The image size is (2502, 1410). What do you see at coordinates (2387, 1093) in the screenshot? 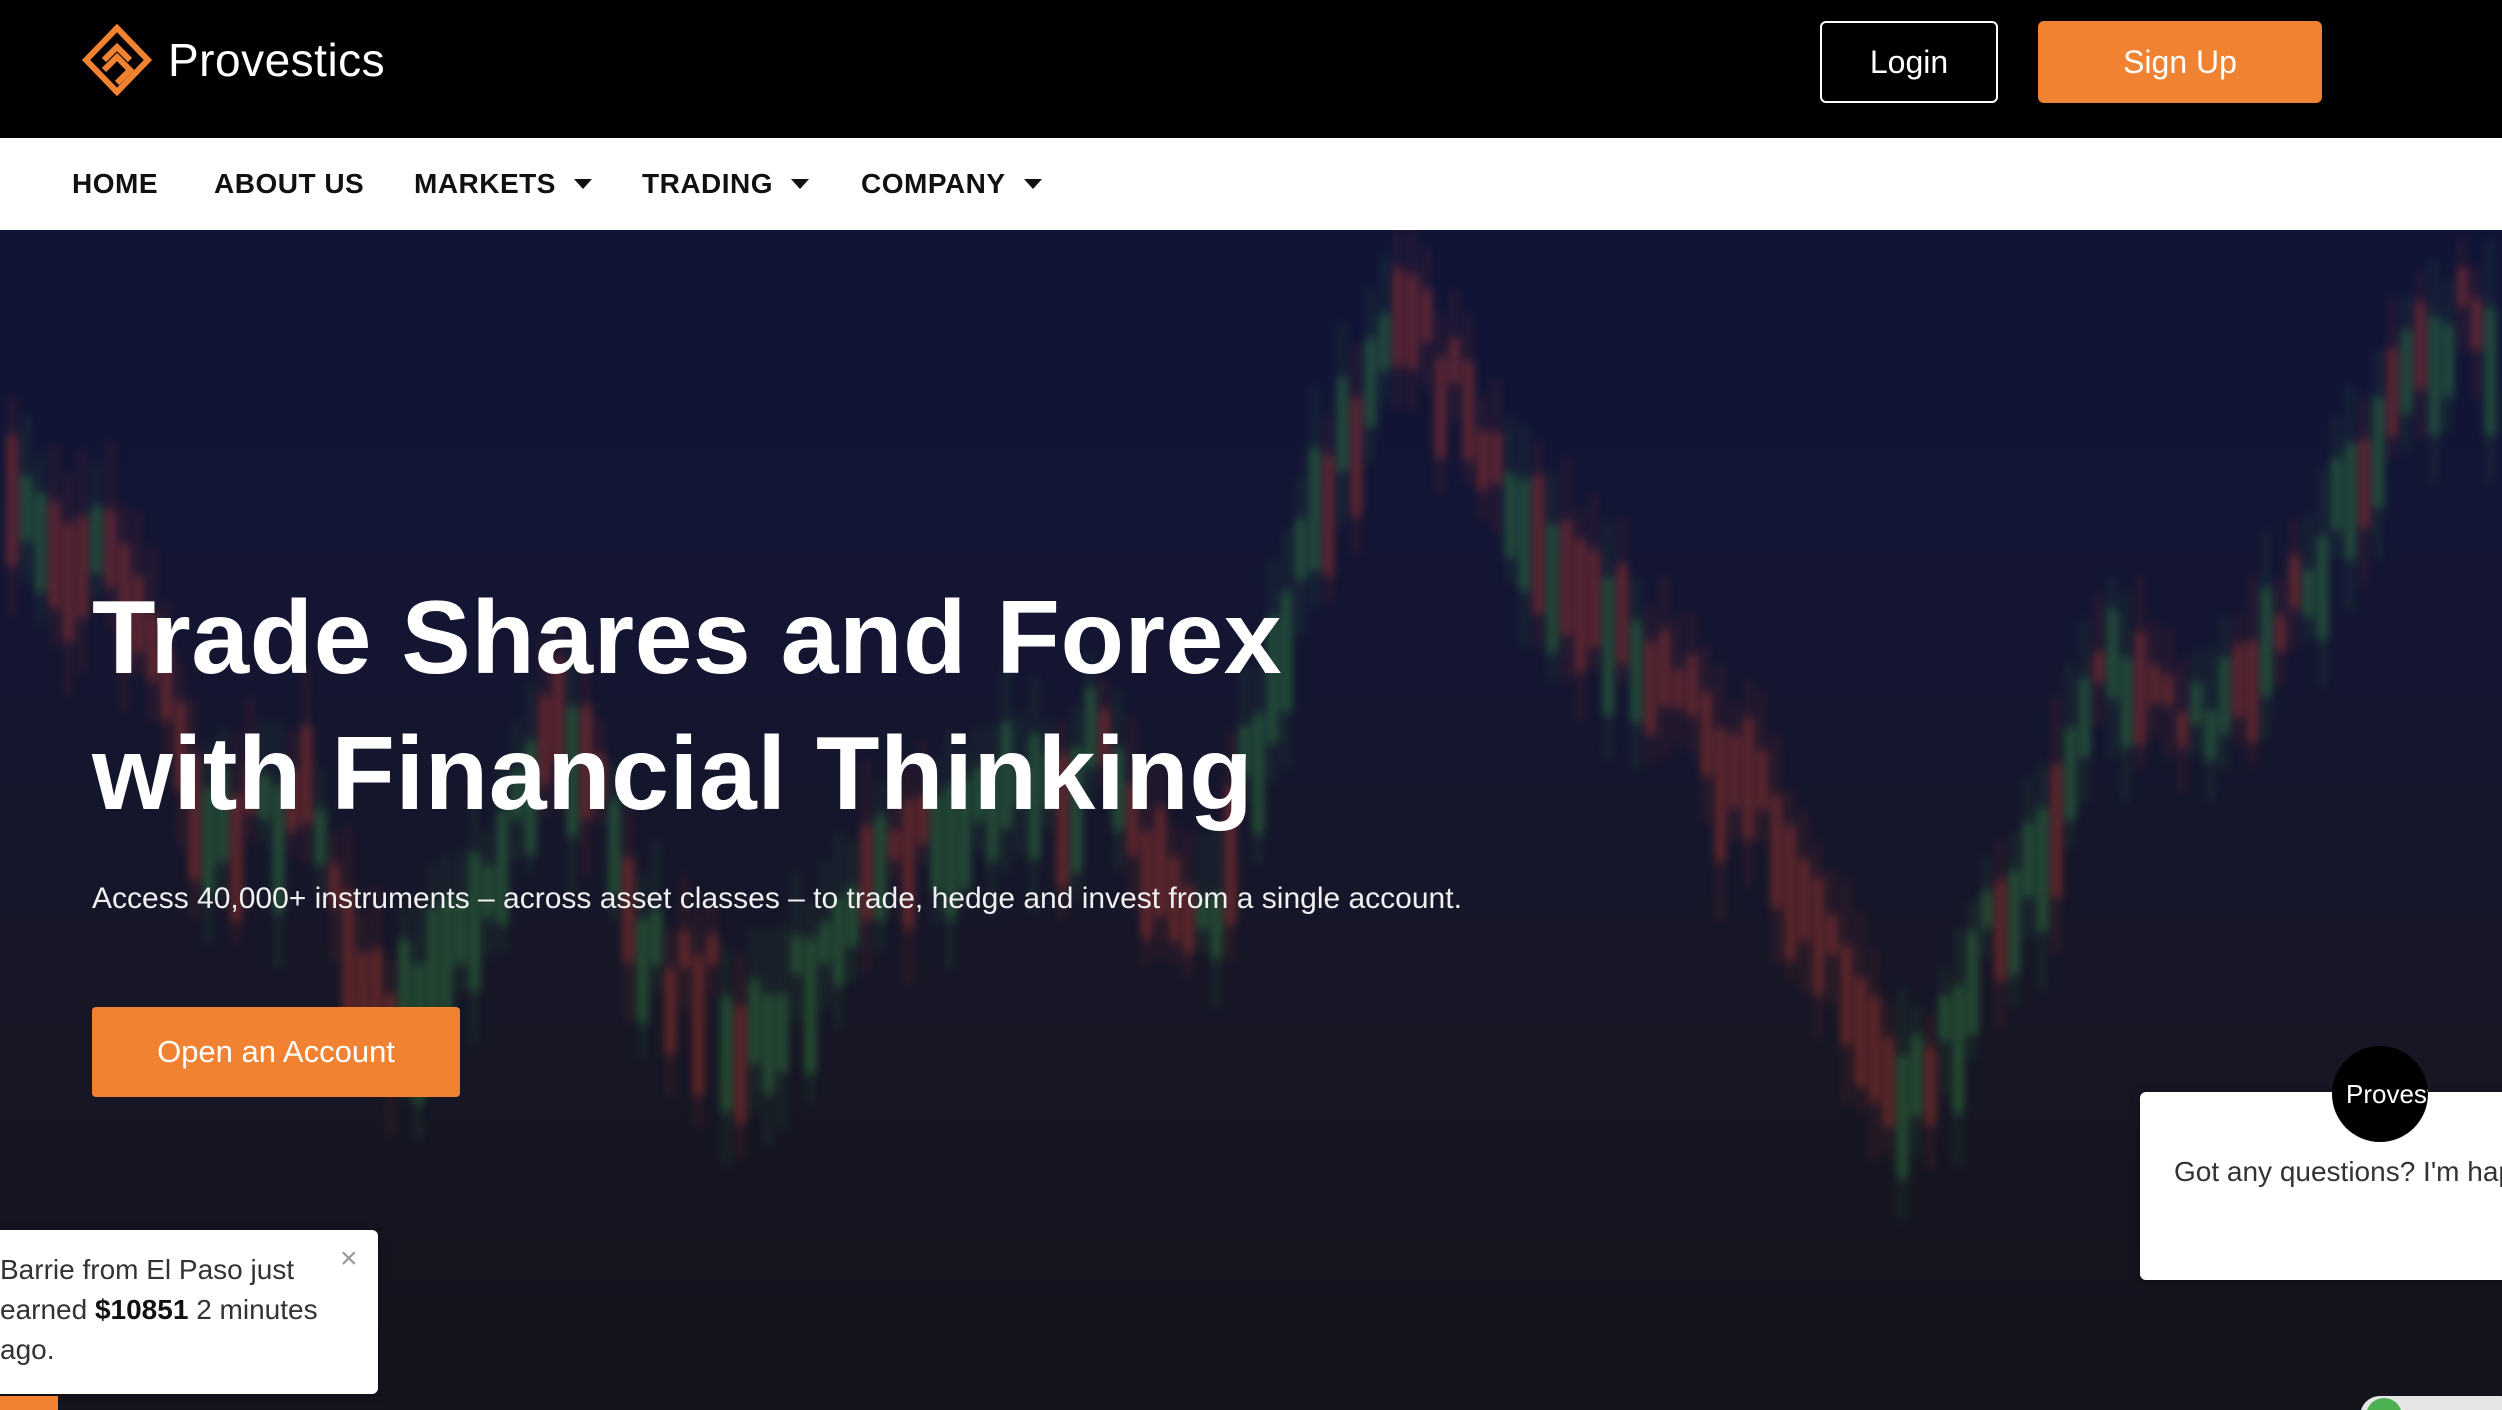
I see `chat-avatar-label: Provestics` at bounding box center [2387, 1093].